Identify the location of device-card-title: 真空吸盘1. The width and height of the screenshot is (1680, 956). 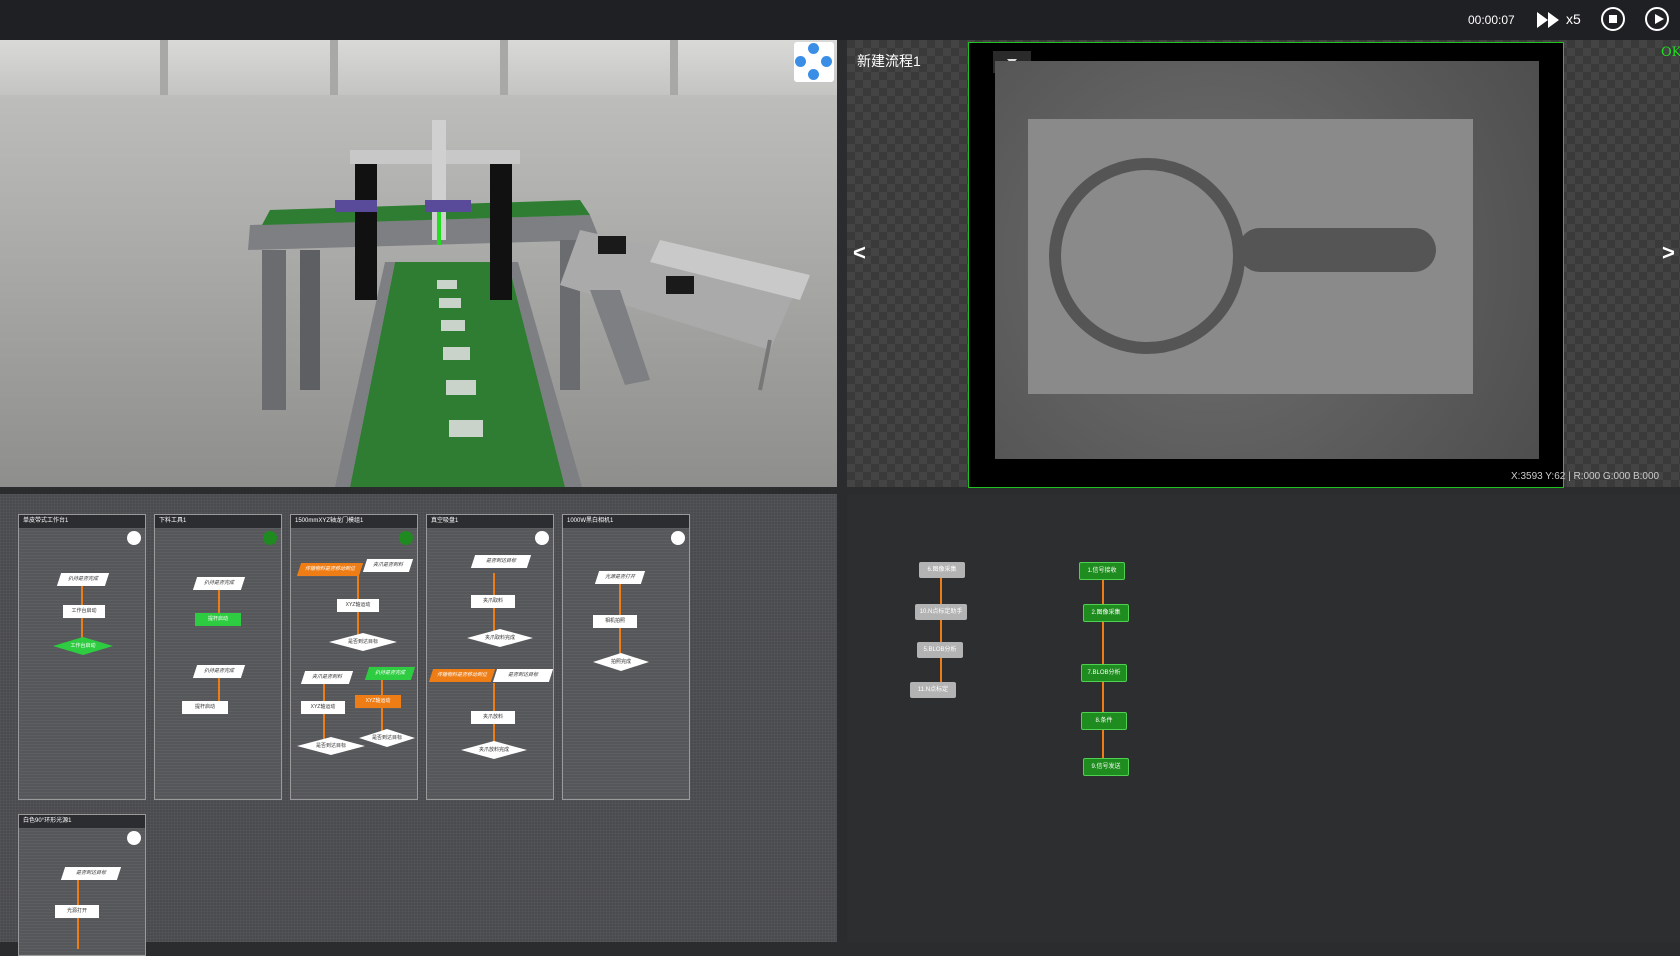
(490, 521).